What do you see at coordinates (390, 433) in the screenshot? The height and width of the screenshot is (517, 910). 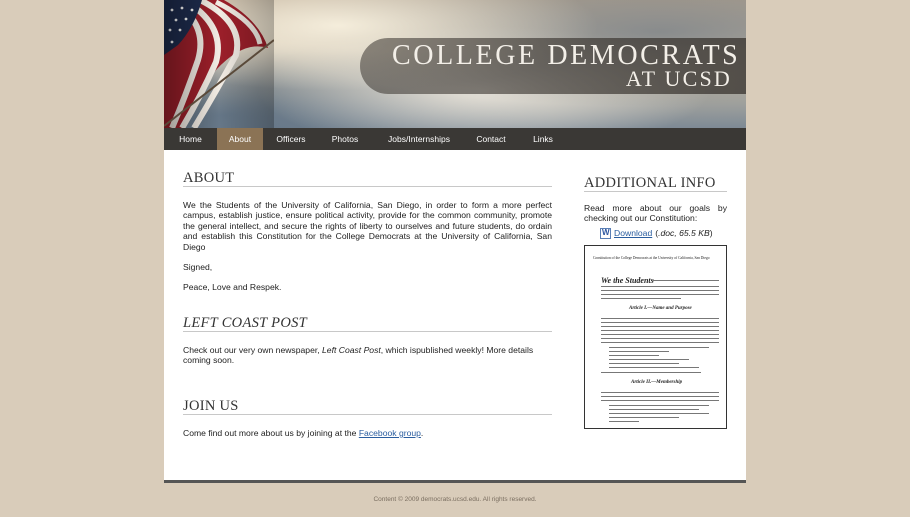 I see `facebook-group-link: Facebook group` at bounding box center [390, 433].